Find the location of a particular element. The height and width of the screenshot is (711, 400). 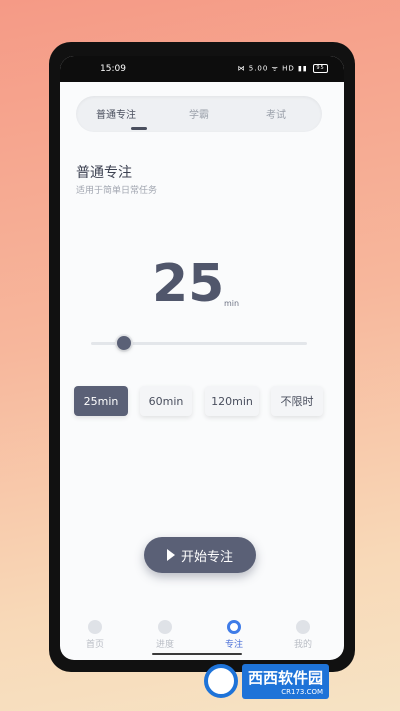

tab-top-student: 学霸 is located at coordinates (199, 113).